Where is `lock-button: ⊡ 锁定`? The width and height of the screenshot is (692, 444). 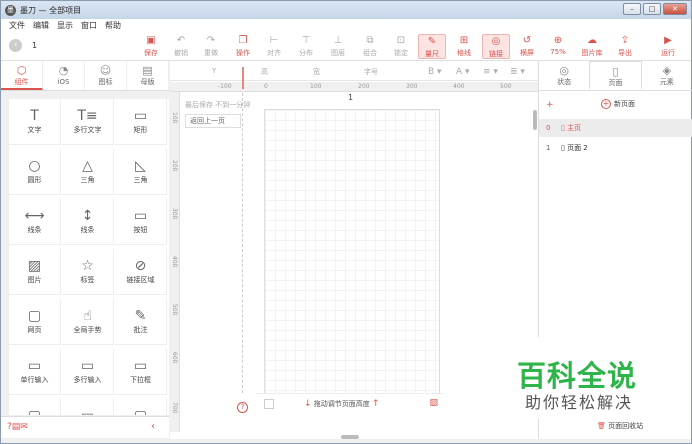 lock-button: ⊡ 锁定 is located at coordinates (401, 46).